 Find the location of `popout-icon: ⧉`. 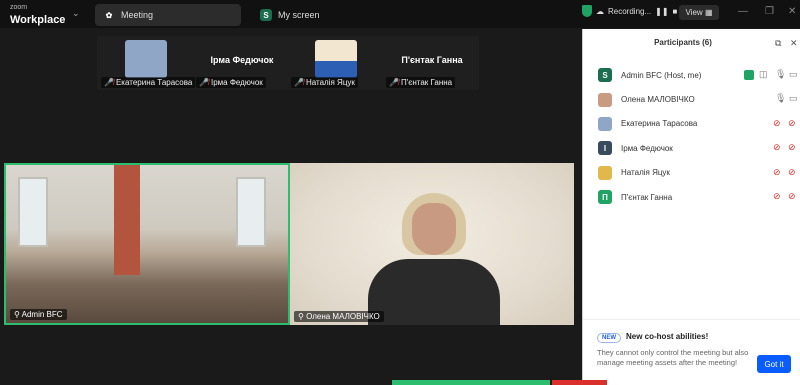

popout-icon: ⧉ is located at coordinates (778, 43).